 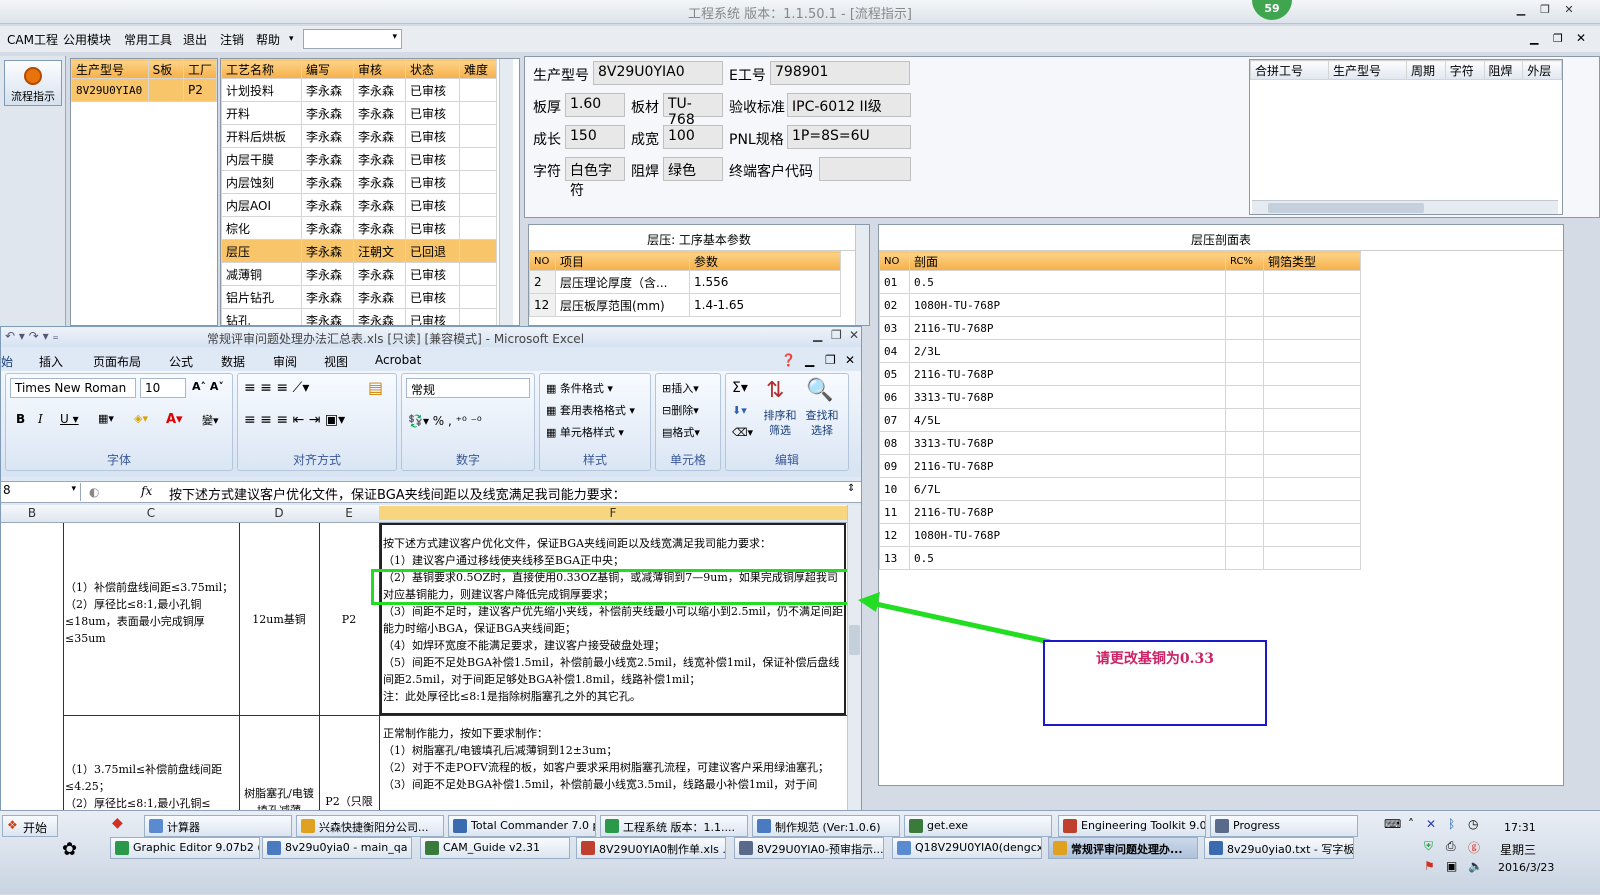 What do you see at coordinates (1431, 824) in the screenshot?
I see `tray-x-icon: ✕` at bounding box center [1431, 824].